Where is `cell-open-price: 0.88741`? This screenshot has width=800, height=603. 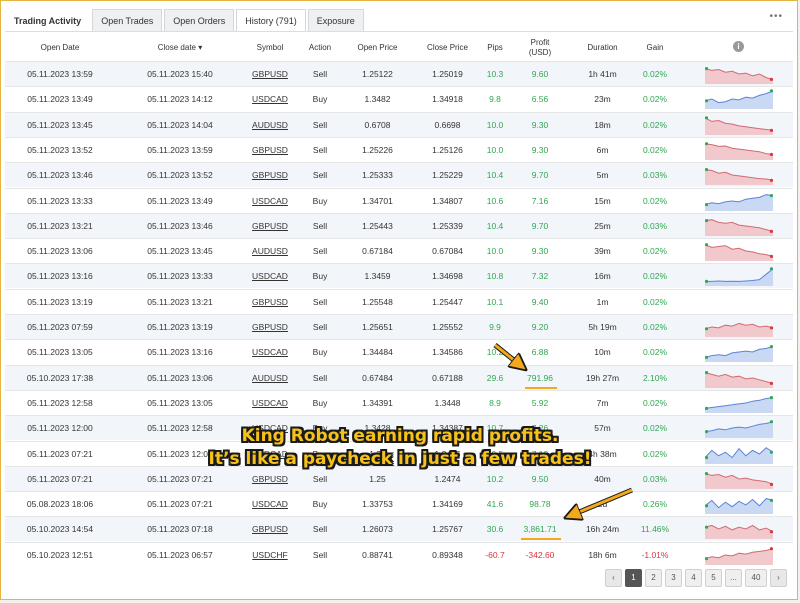 cell-open-price: 0.88741 is located at coordinates (377, 554).